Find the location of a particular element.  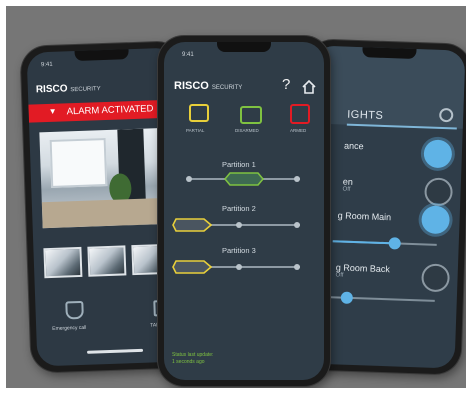

mode-label: ARMED is located at coordinates (298, 130).